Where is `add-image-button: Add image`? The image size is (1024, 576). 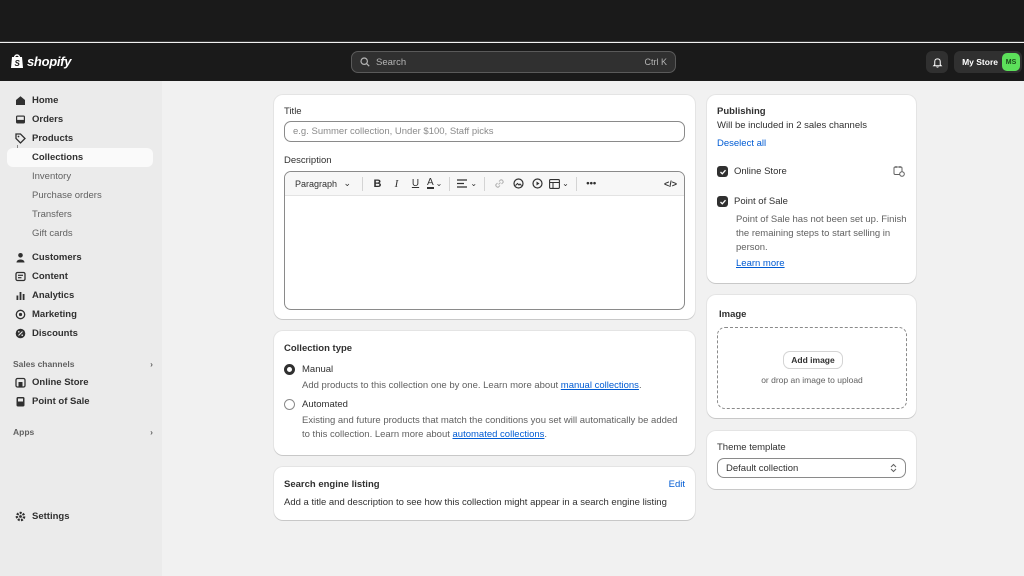 add-image-button: Add image is located at coordinates (813, 360).